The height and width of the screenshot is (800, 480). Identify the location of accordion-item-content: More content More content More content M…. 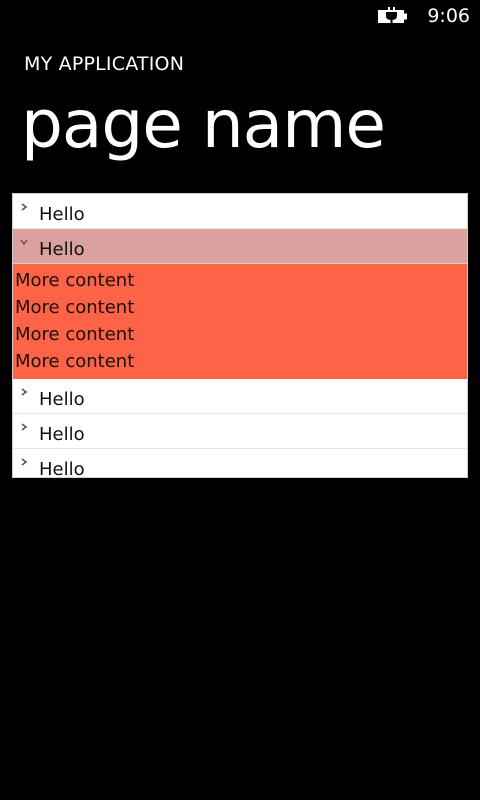
(240, 321).